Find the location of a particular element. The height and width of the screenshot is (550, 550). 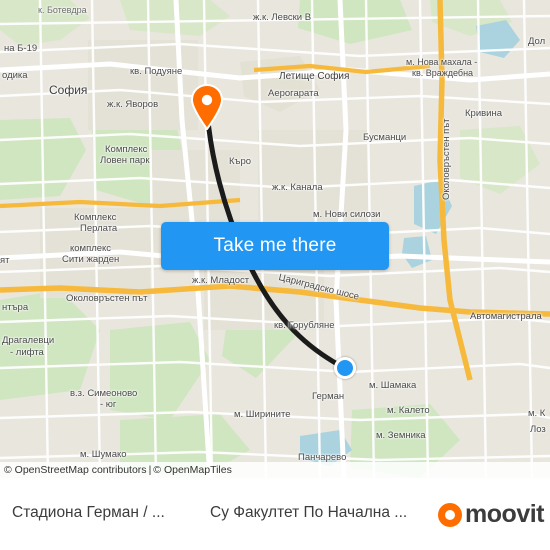

map-label: Драгалевци is located at coordinates (28, 340).